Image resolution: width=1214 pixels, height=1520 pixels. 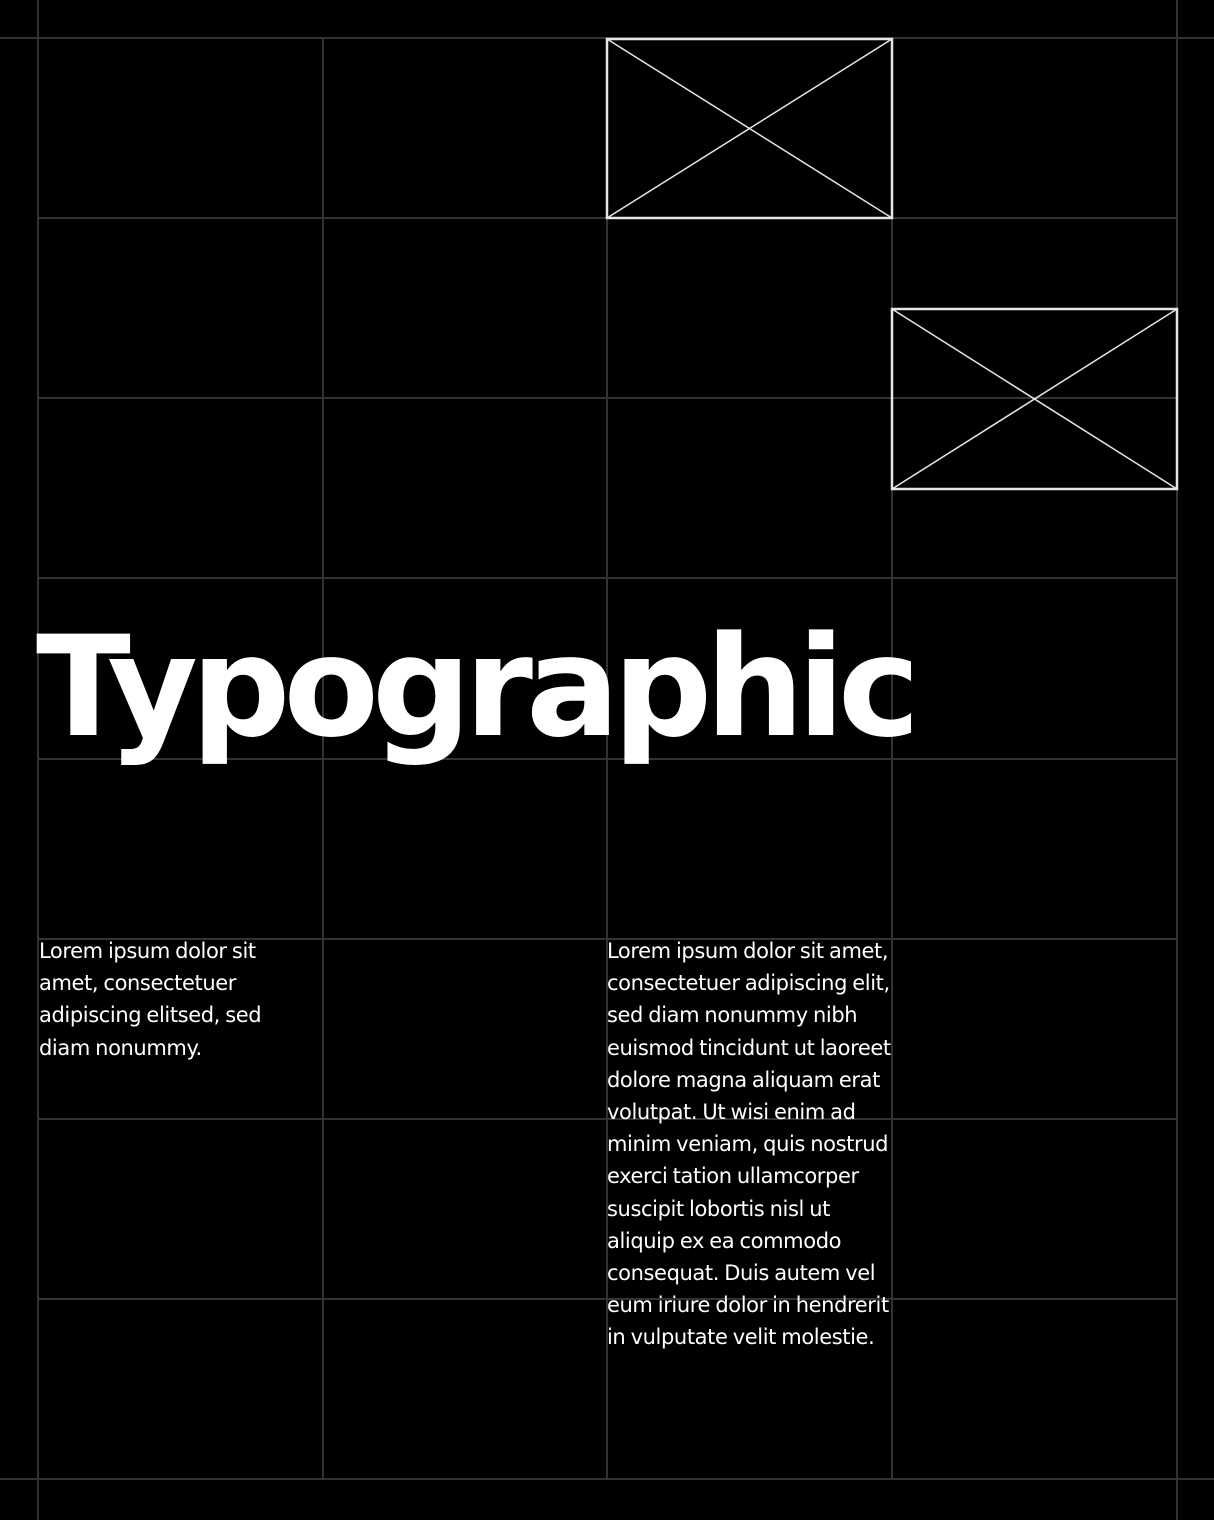 What do you see at coordinates (749, 128) in the screenshot?
I see `image-placeholder-icon` at bounding box center [749, 128].